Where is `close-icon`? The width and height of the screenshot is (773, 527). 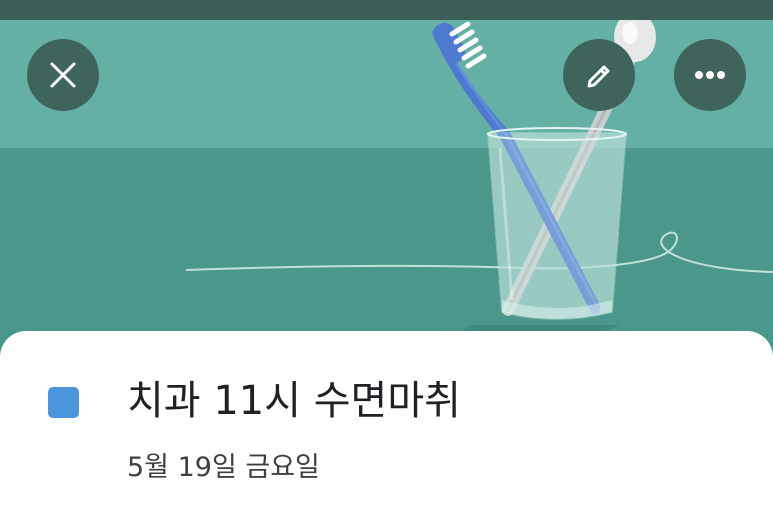 close-icon is located at coordinates (63, 75).